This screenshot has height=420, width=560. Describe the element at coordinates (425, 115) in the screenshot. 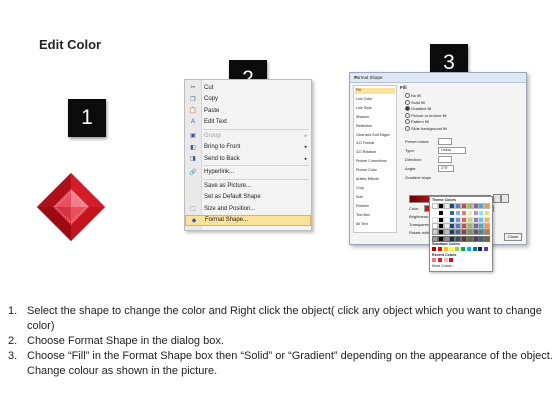

I see `fill-option-picture-or-texture-fill: Picture or texture fill` at that location.